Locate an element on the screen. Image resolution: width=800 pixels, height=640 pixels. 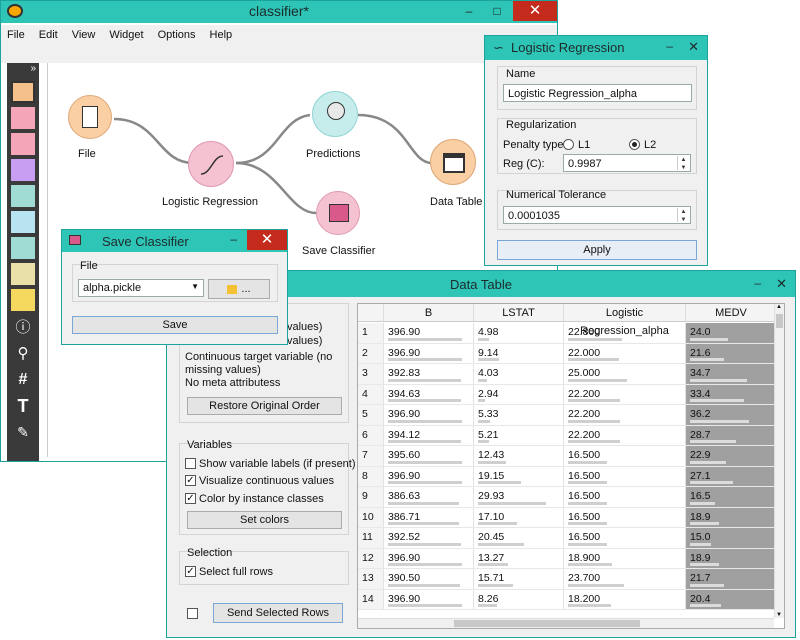
col-header-medv: MEDV is located at coordinates (731, 312).